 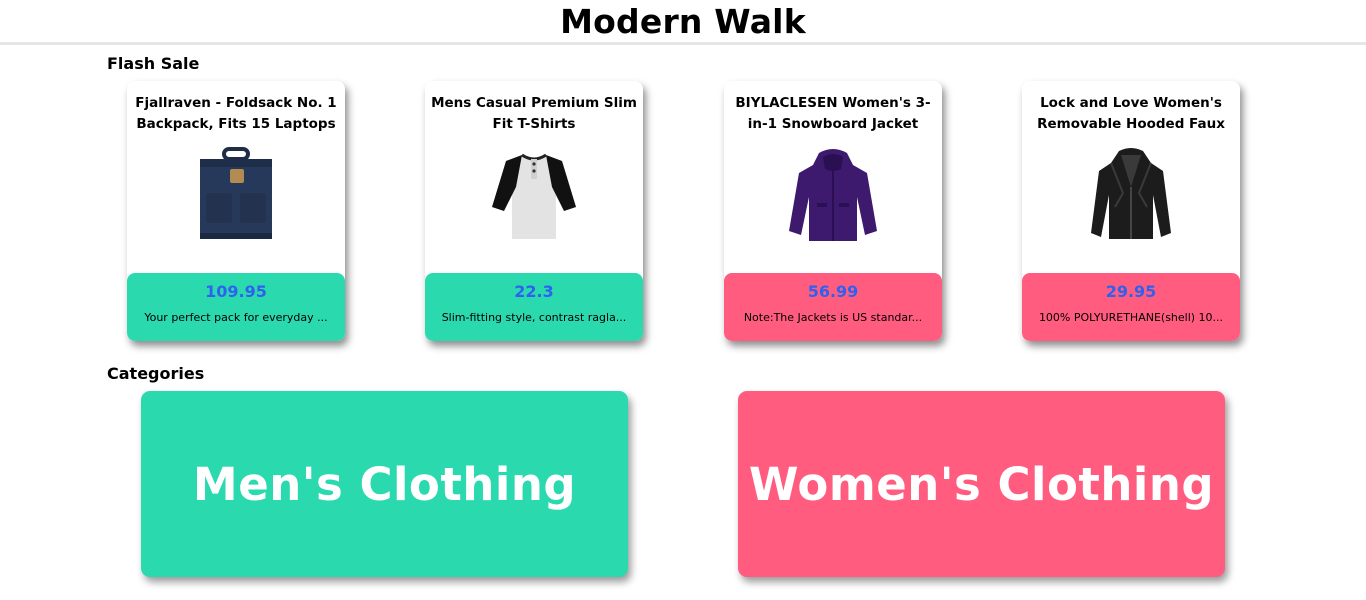 What do you see at coordinates (1131, 193) in the screenshot?
I see `leather-jacket-icon` at bounding box center [1131, 193].